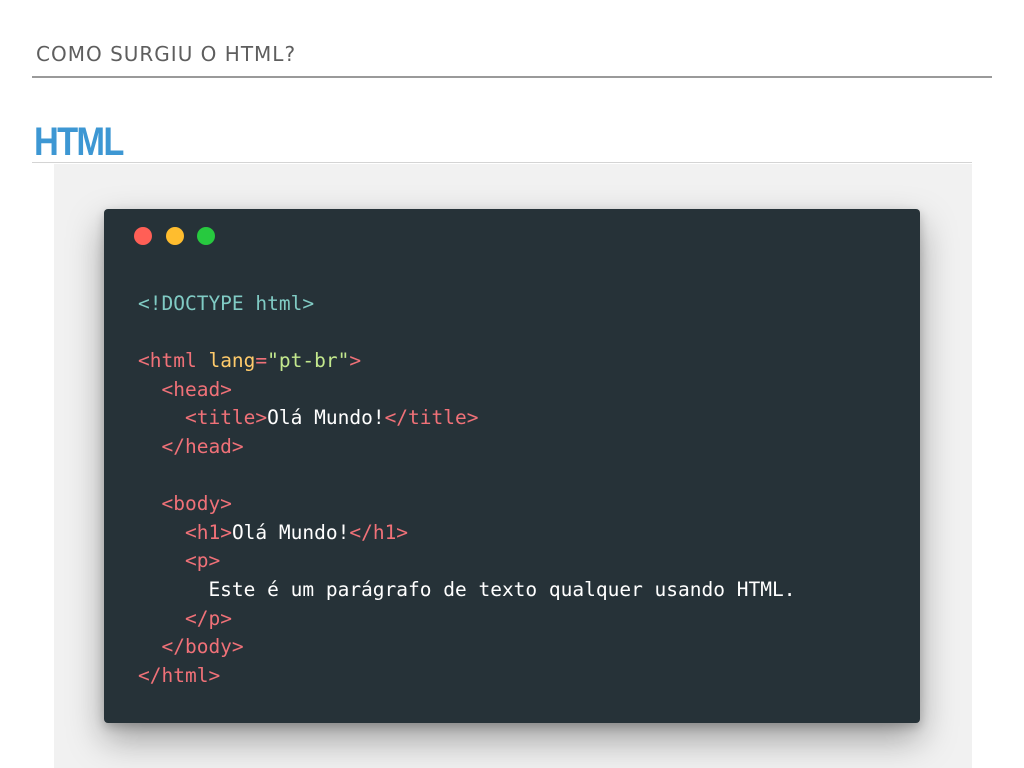 This screenshot has width=1024, height=768. I want to click on code-token-tag: <h1>, so click(208, 532).